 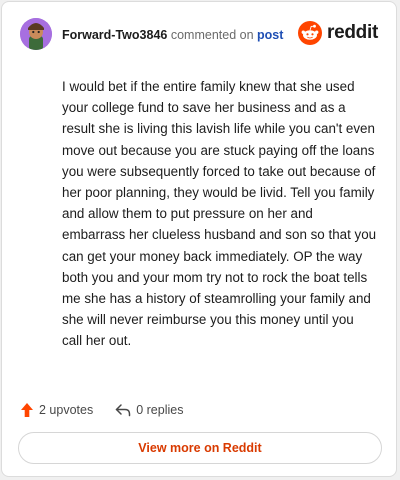 I want to click on upvote-arrow-icon, so click(x=27, y=410).